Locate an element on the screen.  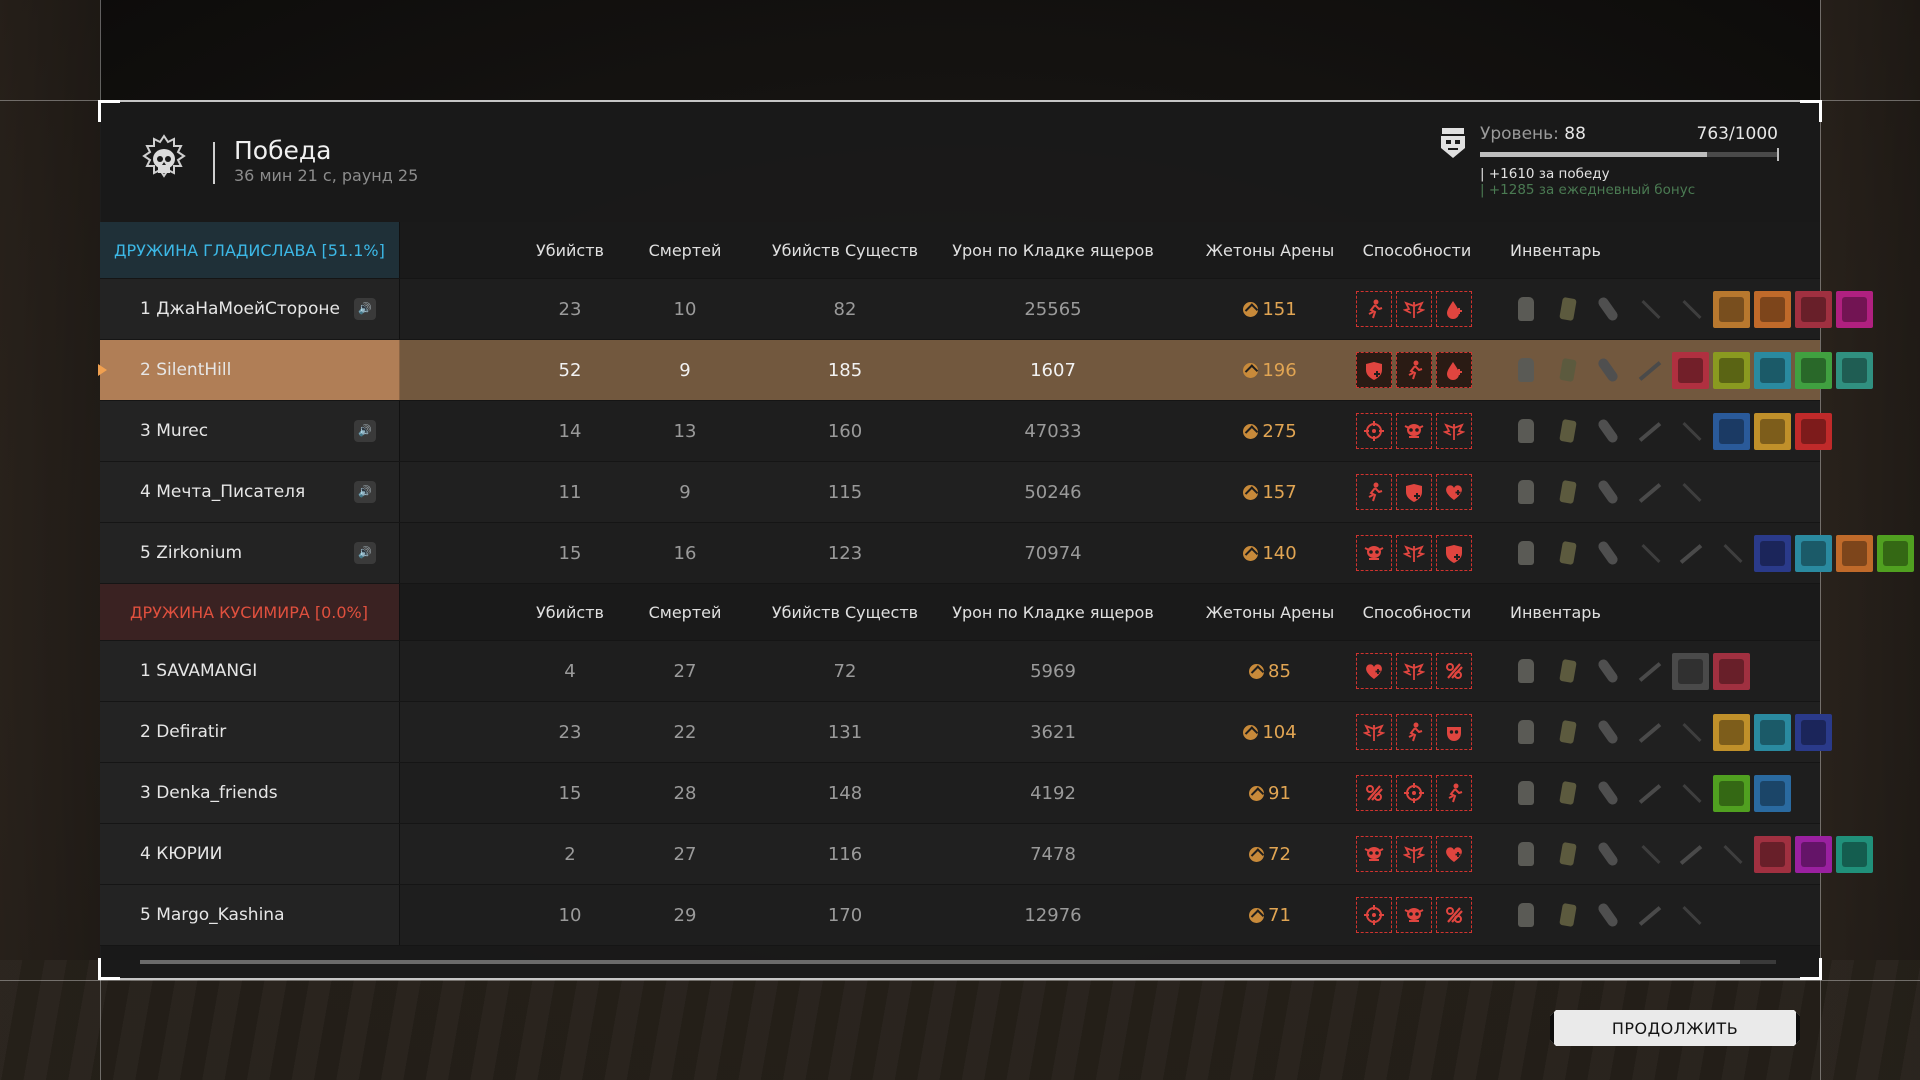
player-row: 2 SilentHill 52 9 185 1607 196 is located at coordinates (985, 370).